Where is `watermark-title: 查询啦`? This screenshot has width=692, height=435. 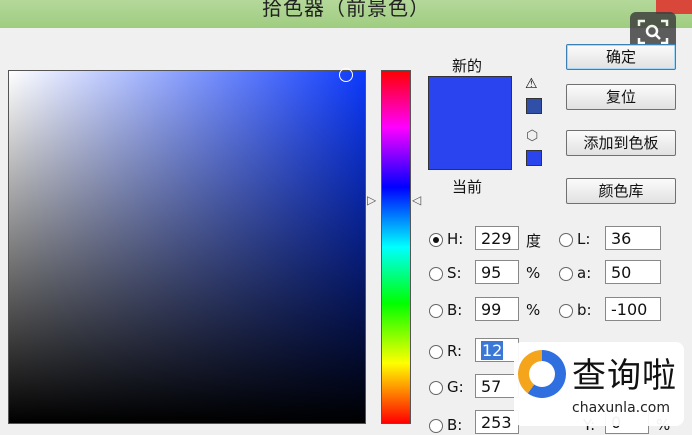 watermark-title: 查询啦 is located at coordinates (624, 376).